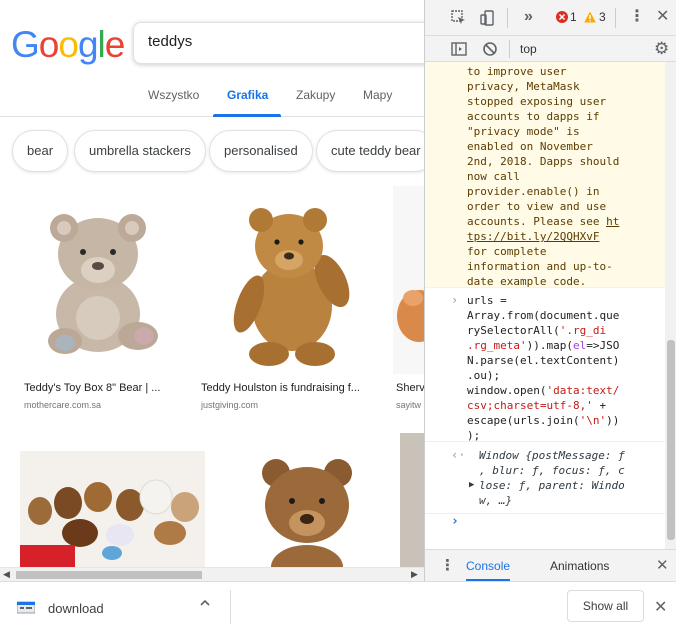 The width and height of the screenshot is (676, 631). Describe the element at coordinates (484, 375) in the screenshot. I see `code-line: .ou);` at that location.